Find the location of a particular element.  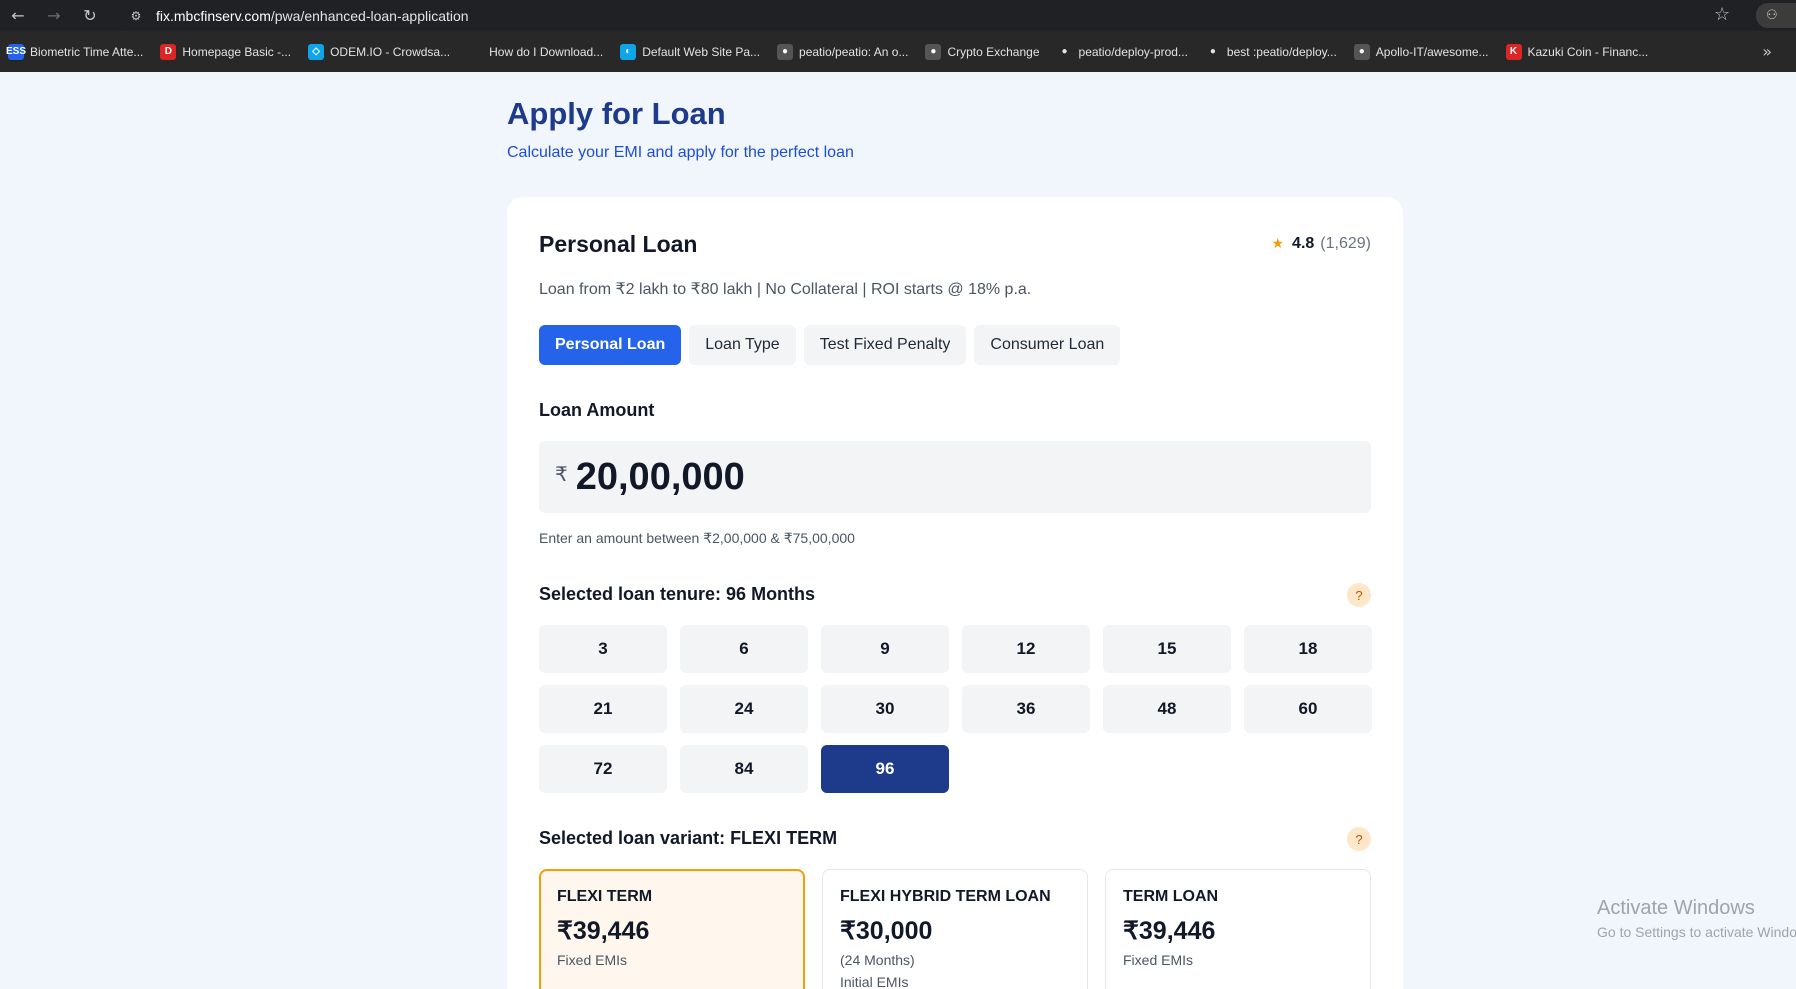

bookmark-label: Crypto Exchange is located at coordinates (993, 51).